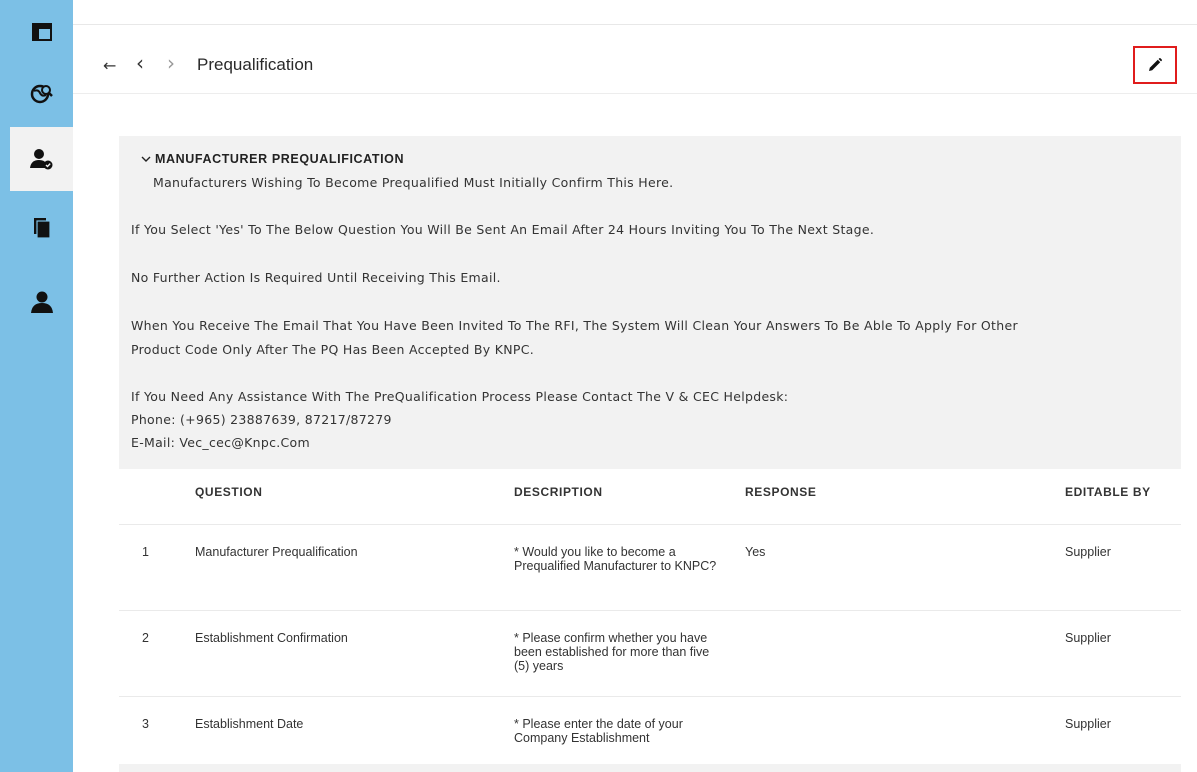 The height and width of the screenshot is (772, 1197). Describe the element at coordinates (781, 492) in the screenshot. I see `column-header-response: RESPONSE` at that location.